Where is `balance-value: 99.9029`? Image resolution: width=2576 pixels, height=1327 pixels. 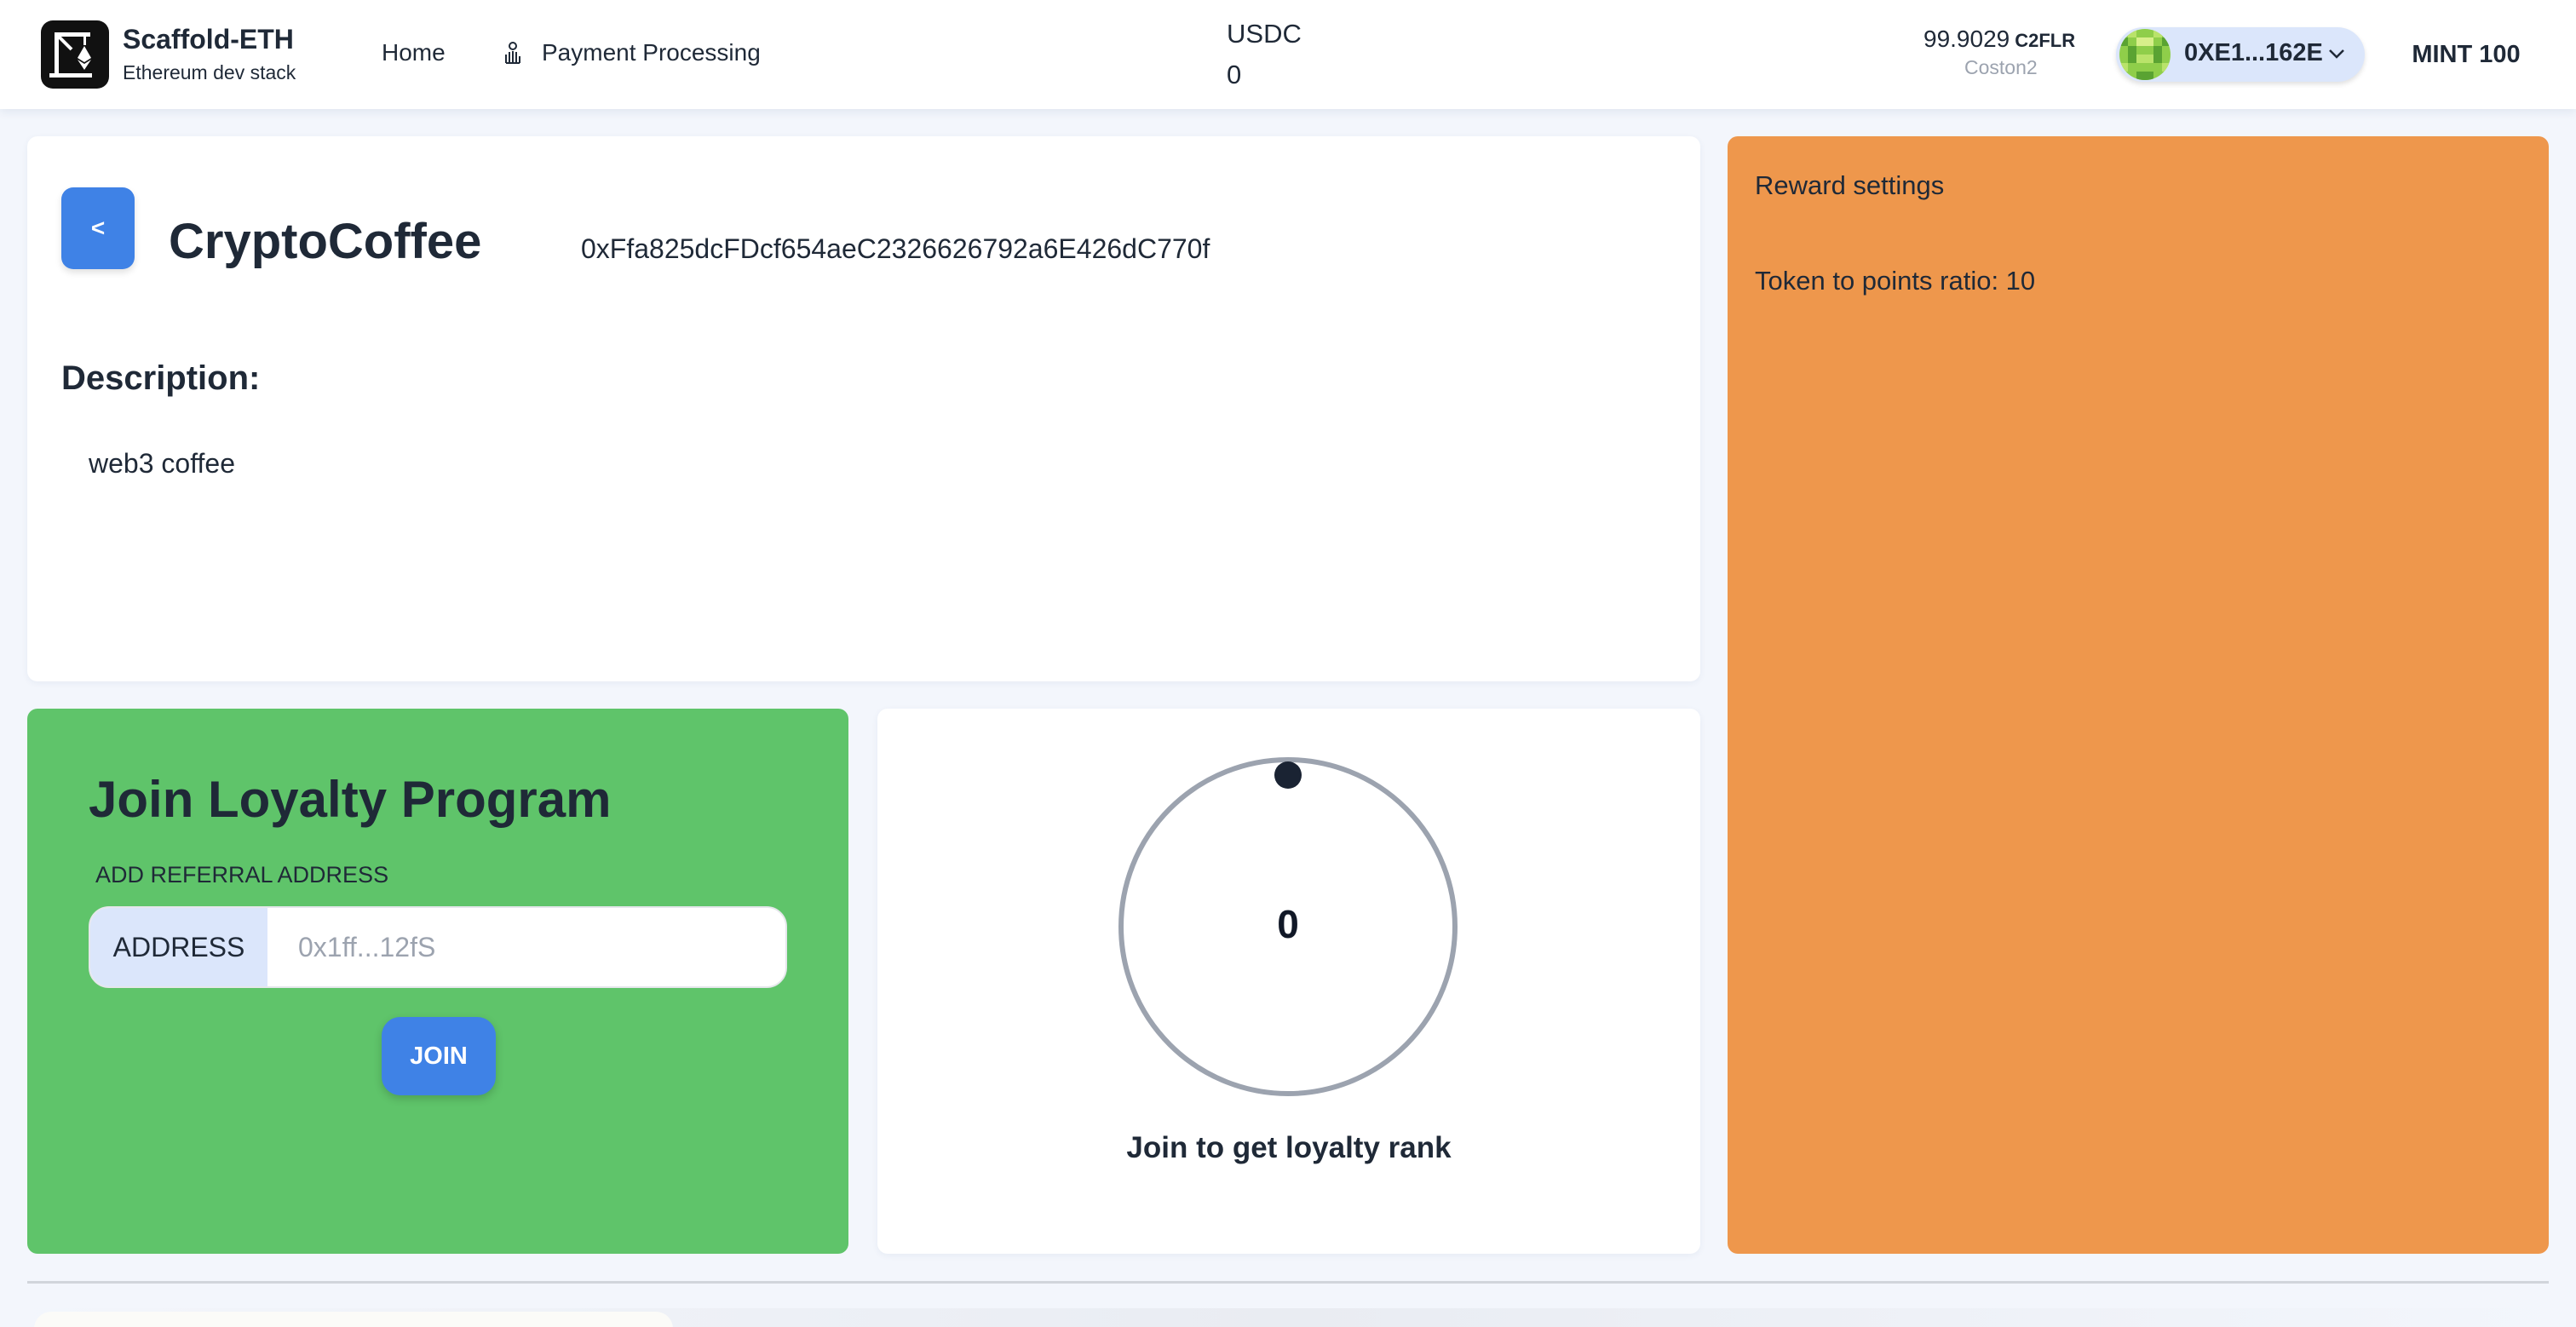 balance-value: 99.9029 is located at coordinates (1966, 39).